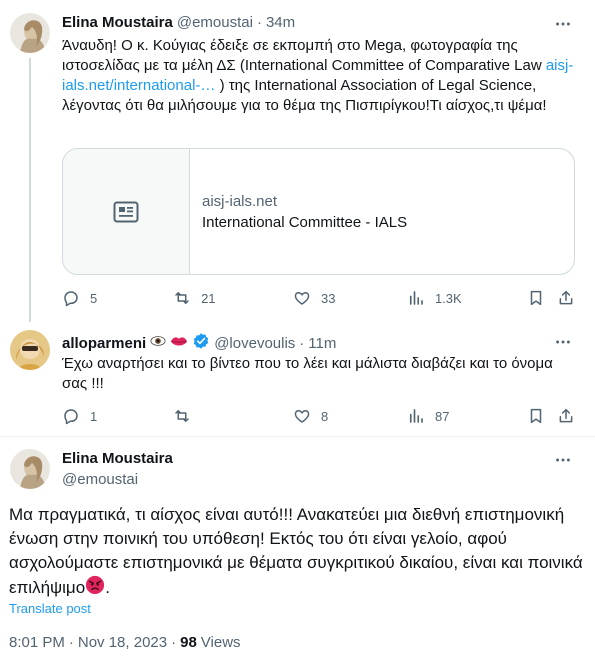 The width and height of the screenshot is (595, 670). I want to click on author-name: alloparmeni, so click(104, 343).